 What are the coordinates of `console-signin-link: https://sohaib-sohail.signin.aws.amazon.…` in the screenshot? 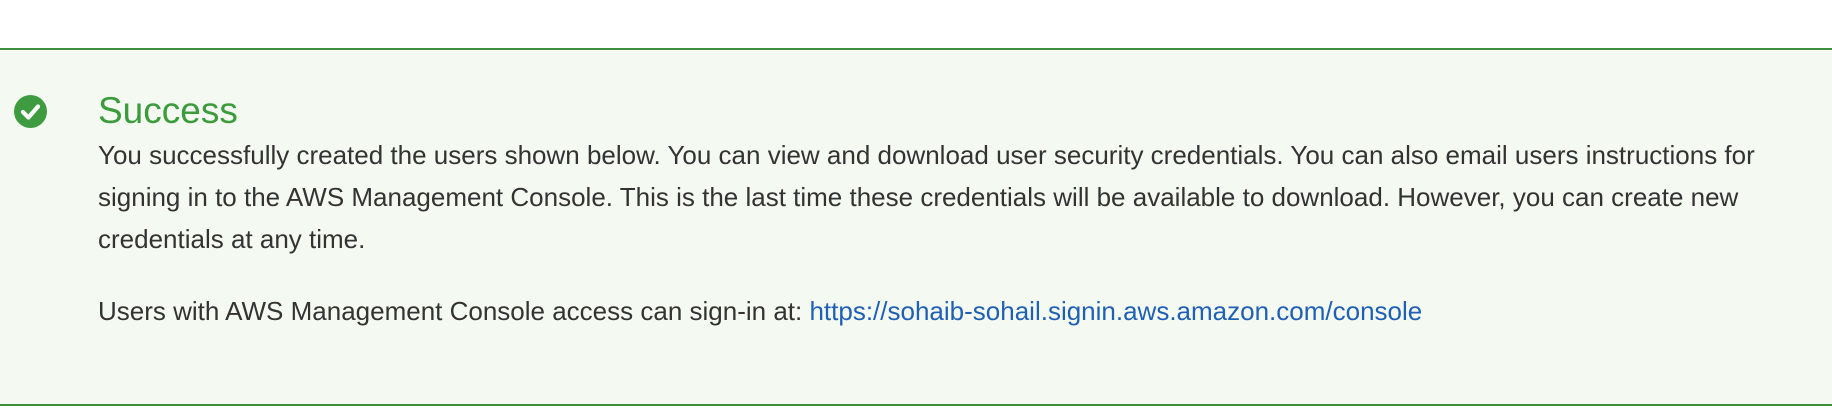 It's located at (1115, 311).